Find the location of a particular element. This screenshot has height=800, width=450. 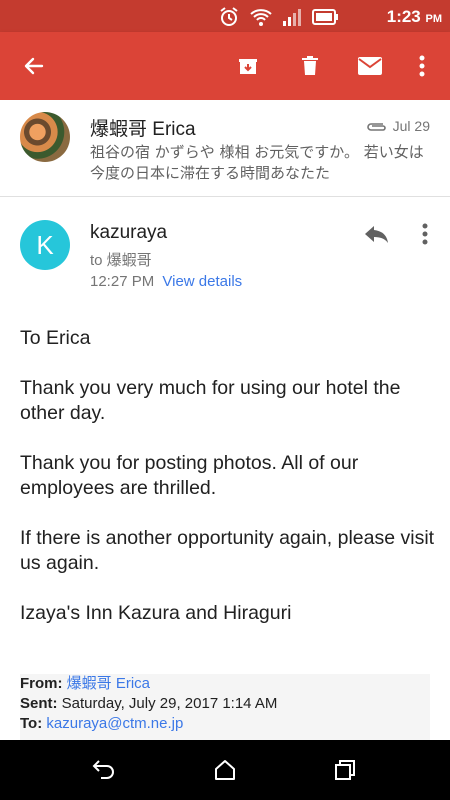

quote-from-link: 爆蝦哥 Erica is located at coordinates (108, 683).